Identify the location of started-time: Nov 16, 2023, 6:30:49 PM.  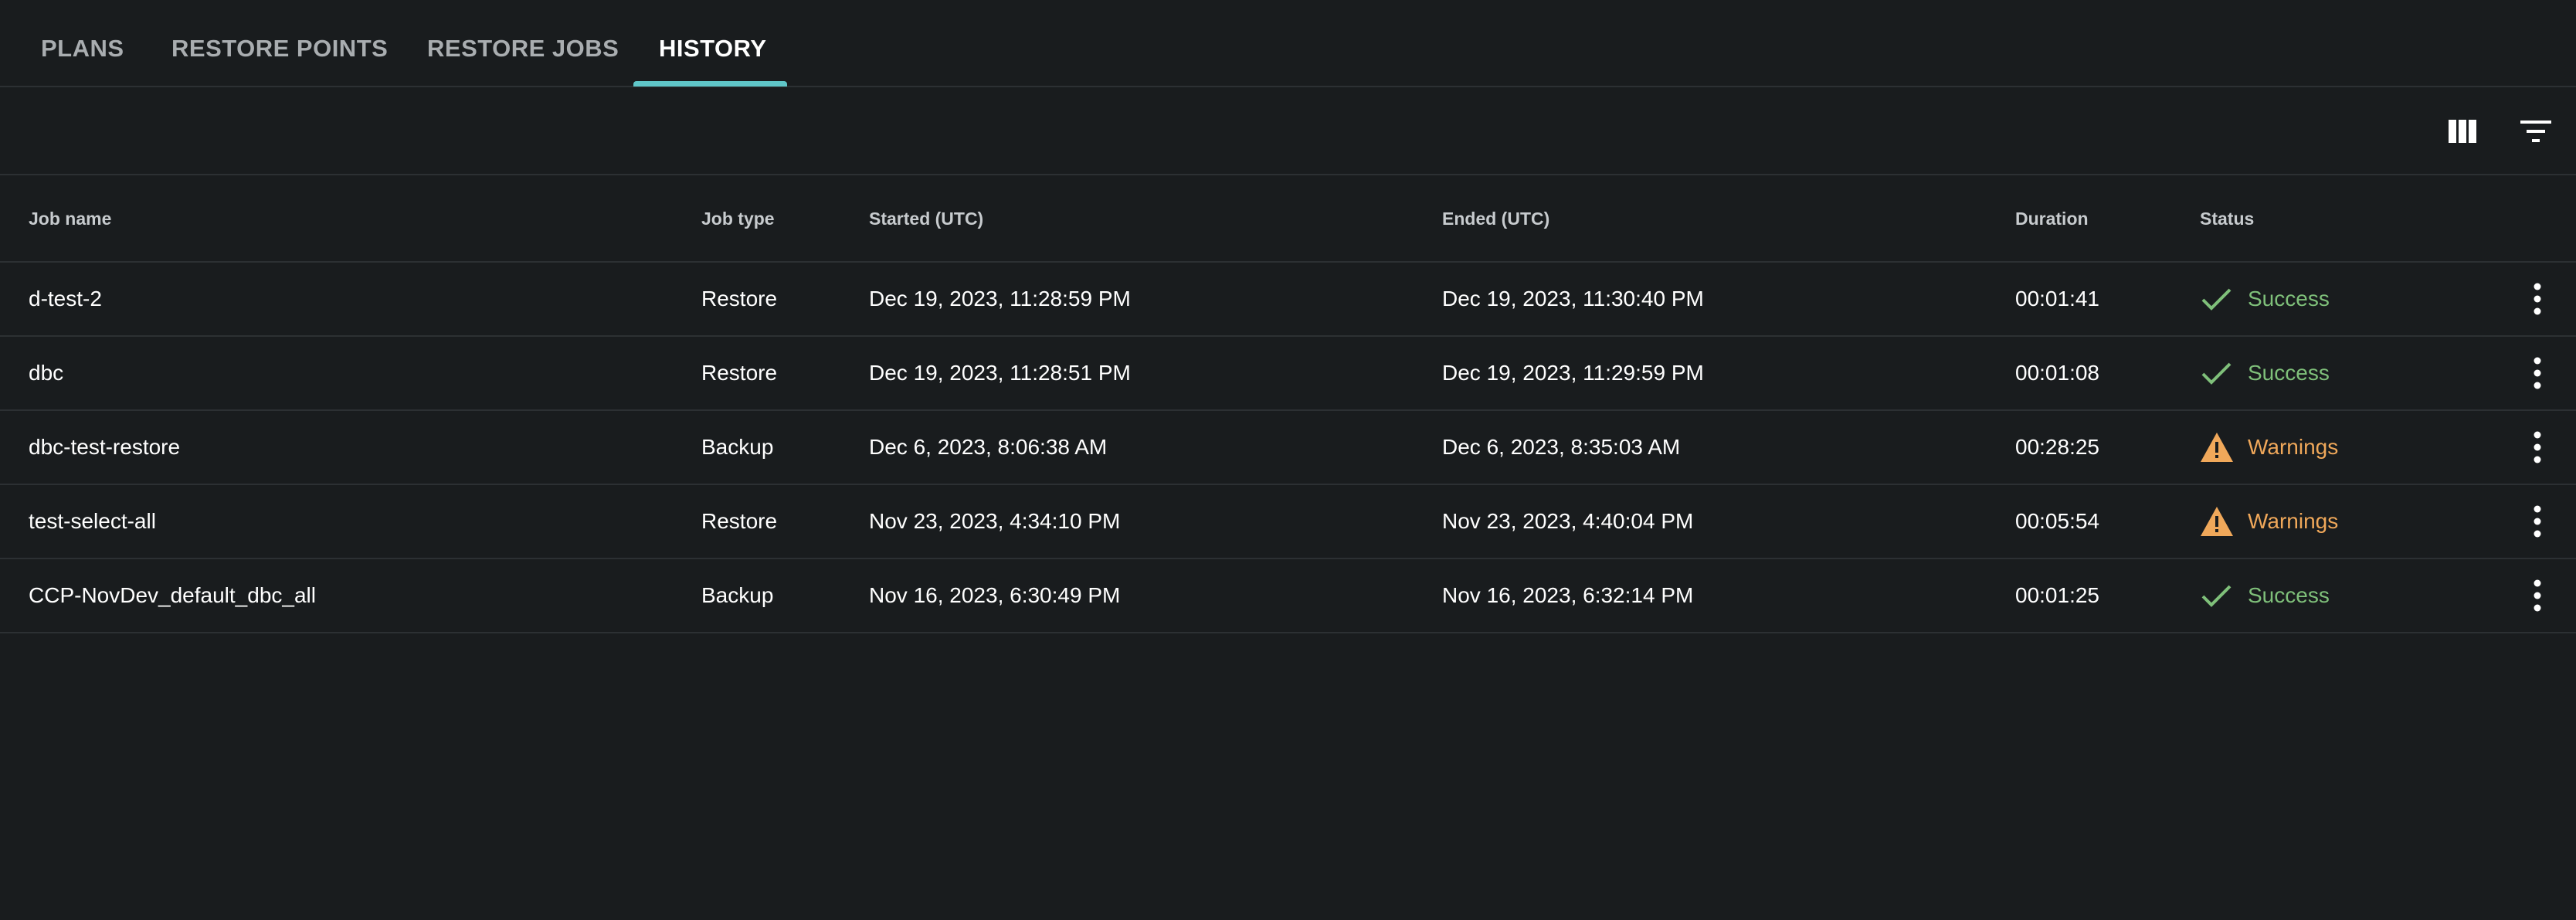
(995, 595).